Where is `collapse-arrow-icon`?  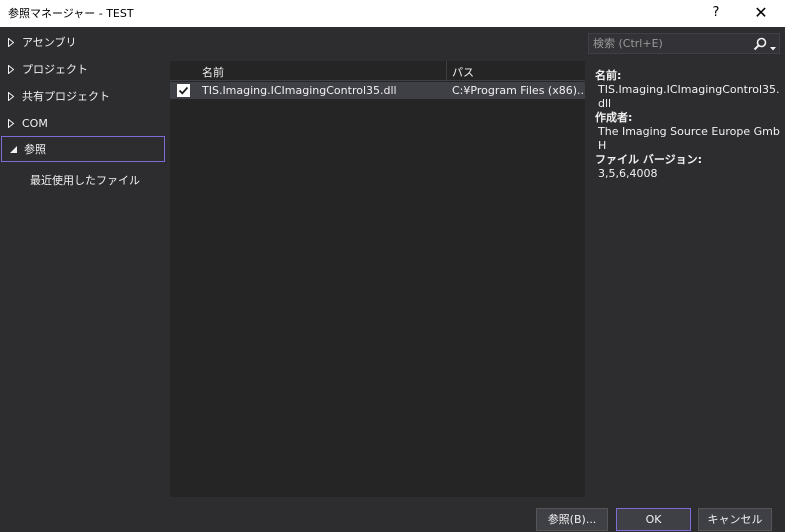
collapse-arrow-icon is located at coordinates (13, 149).